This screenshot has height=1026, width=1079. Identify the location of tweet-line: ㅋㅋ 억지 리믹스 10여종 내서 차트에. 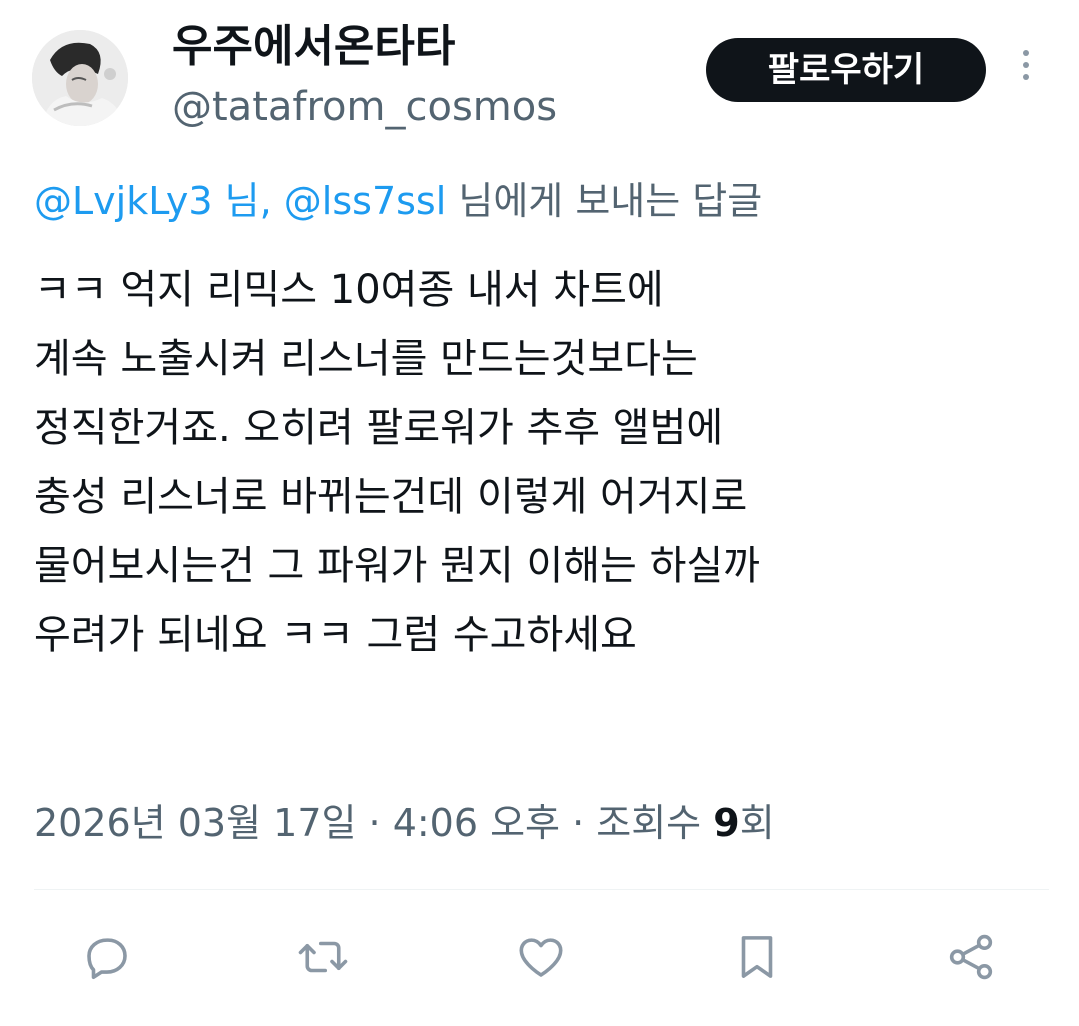
(349, 290).